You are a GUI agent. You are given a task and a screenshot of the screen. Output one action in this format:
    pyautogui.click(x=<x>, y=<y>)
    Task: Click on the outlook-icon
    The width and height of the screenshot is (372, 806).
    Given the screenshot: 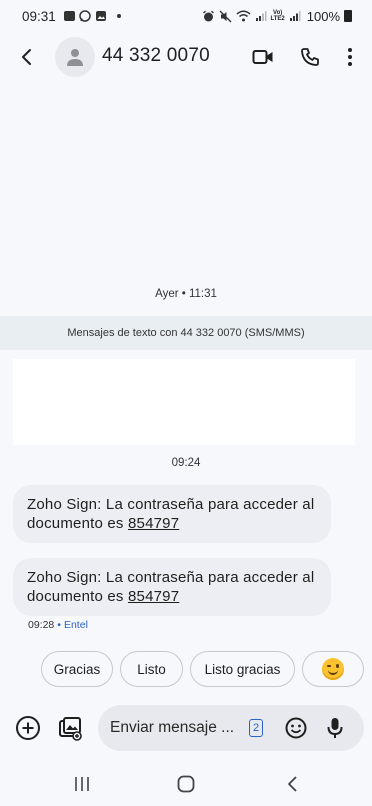 What is the action you would take?
    pyautogui.click(x=69, y=16)
    